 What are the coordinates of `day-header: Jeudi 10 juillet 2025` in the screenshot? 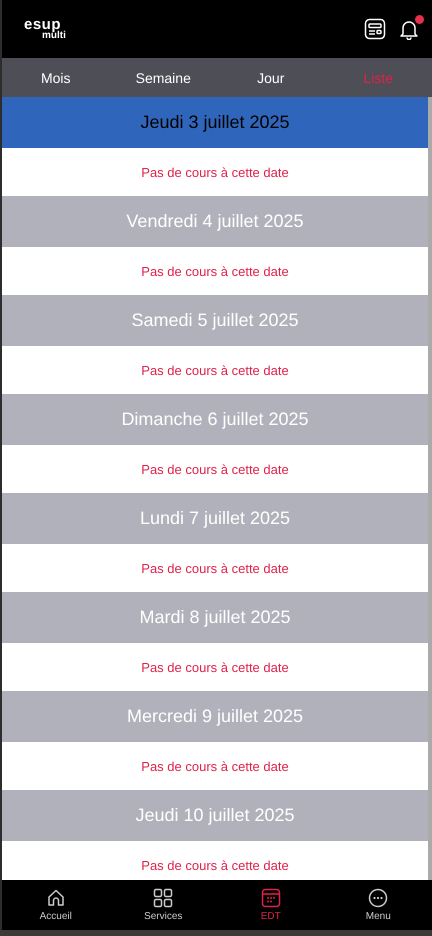 It's located at (215, 815).